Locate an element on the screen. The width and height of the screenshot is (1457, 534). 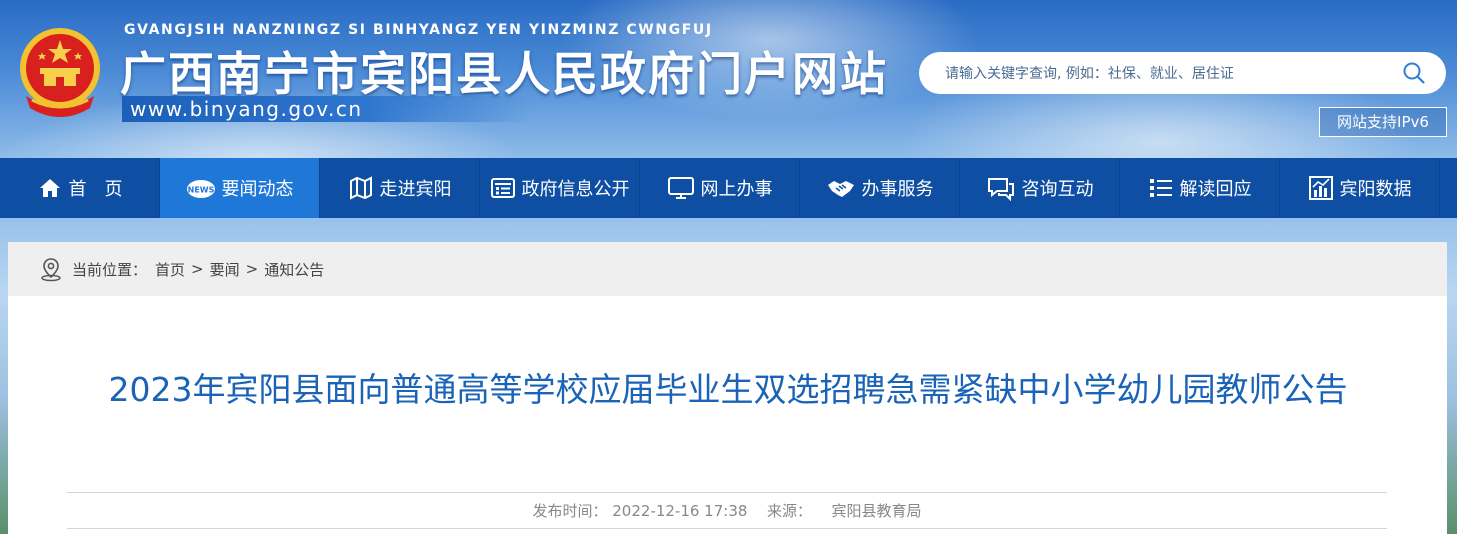
breadcrumb-news-link: 要闻 is located at coordinates (225, 269).